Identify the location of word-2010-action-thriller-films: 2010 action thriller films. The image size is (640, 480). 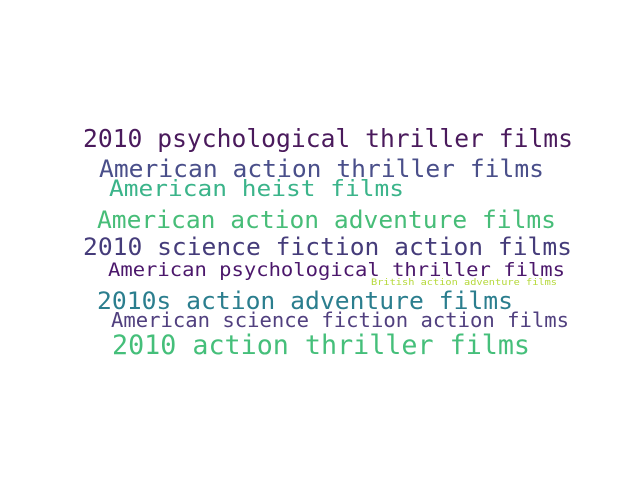
(321, 345).